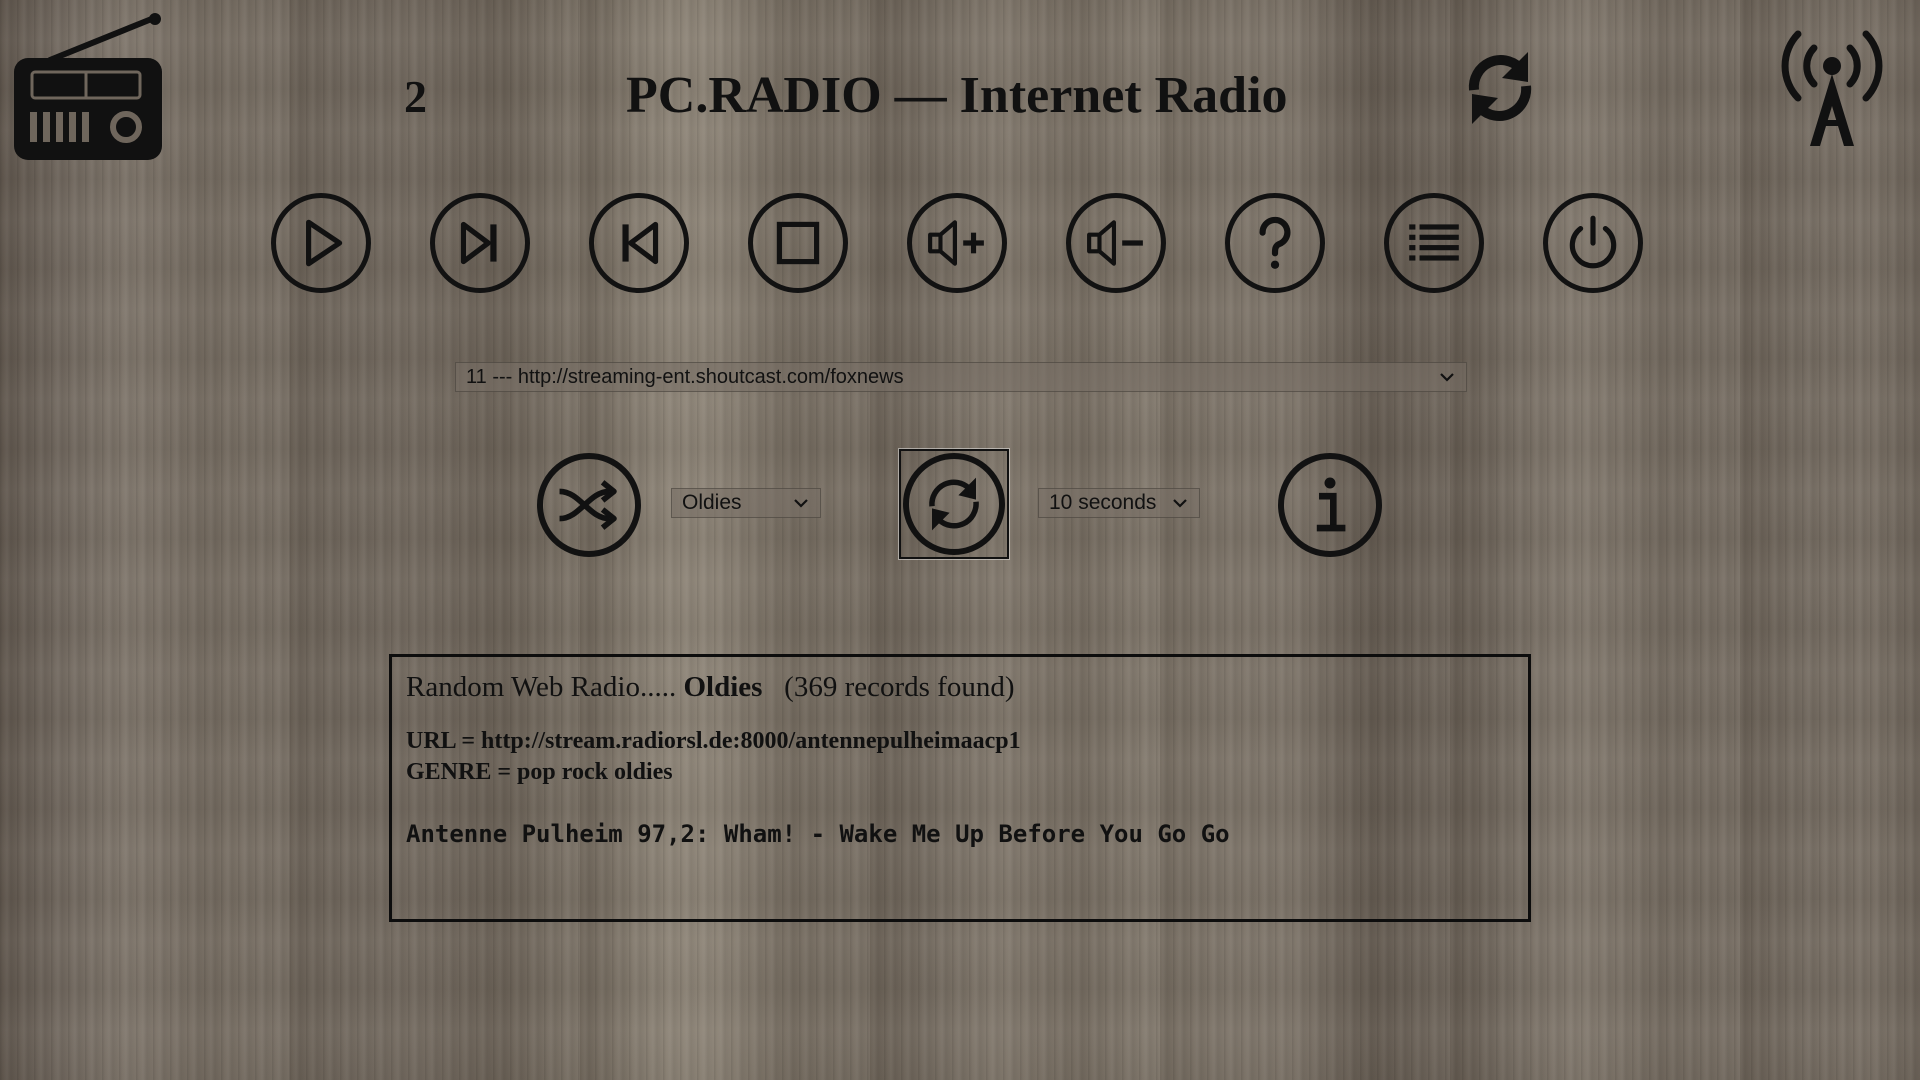  What do you see at coordinates (746, 503) in the screenshot?
I see `genre-select: Oldies` at bounding box center [746, 503].